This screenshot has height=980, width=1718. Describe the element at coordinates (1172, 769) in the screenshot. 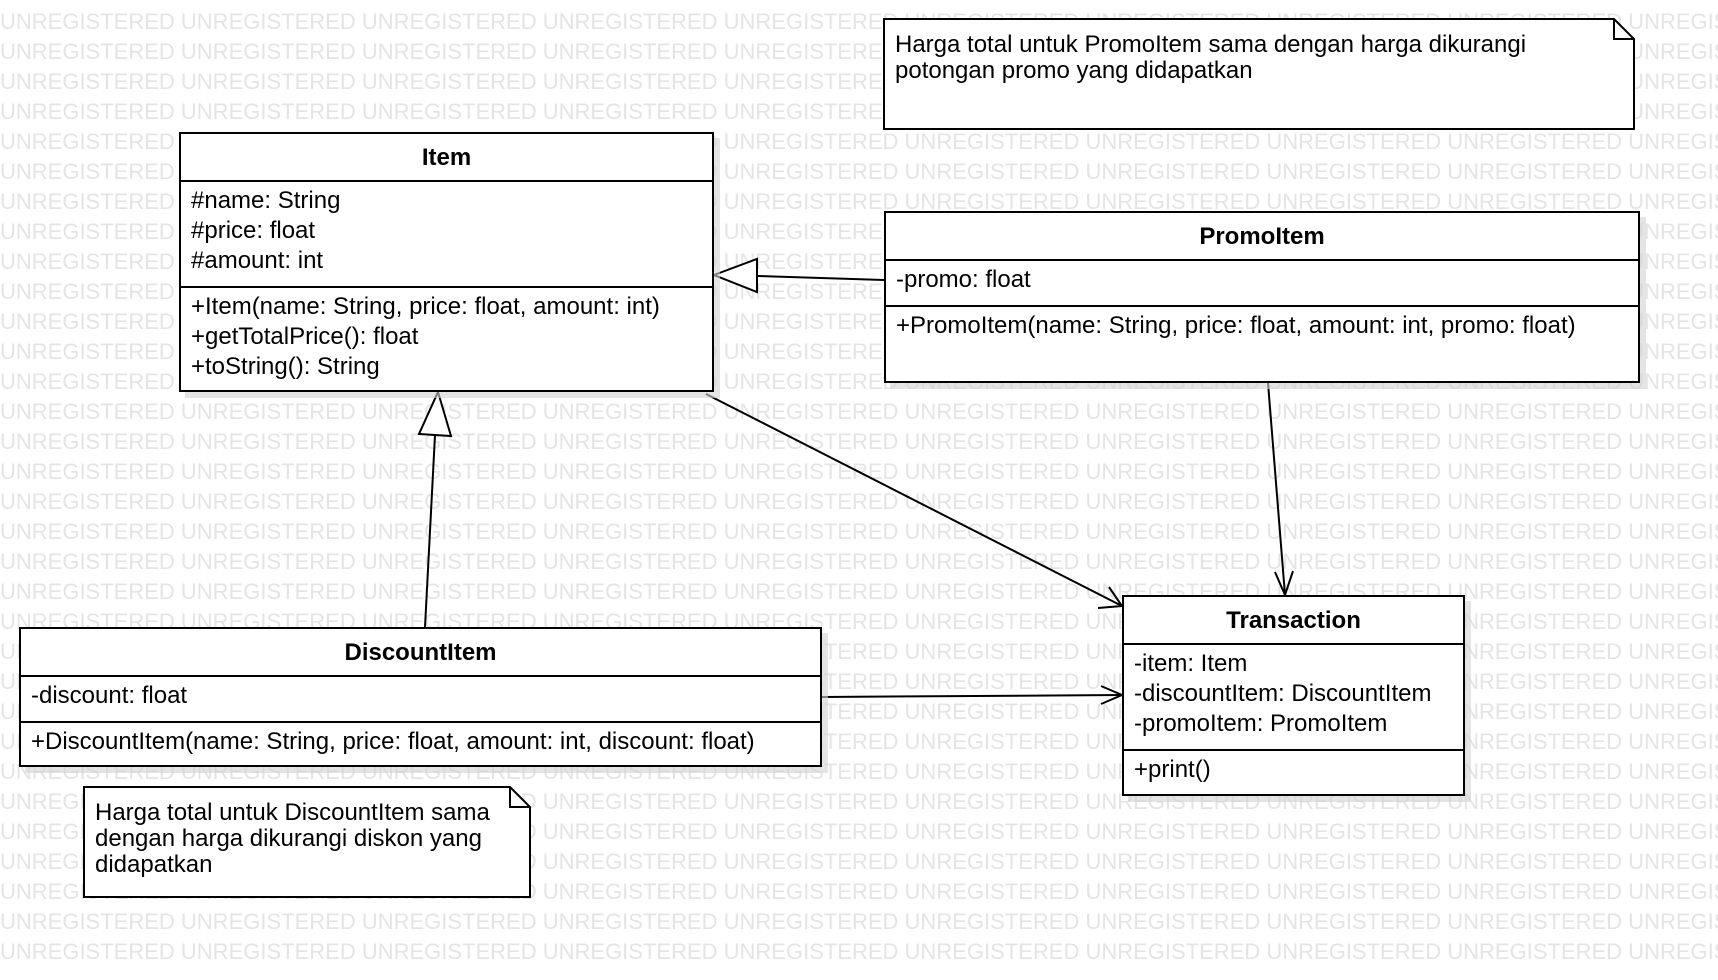

I see `method-row: +print()` at that location.